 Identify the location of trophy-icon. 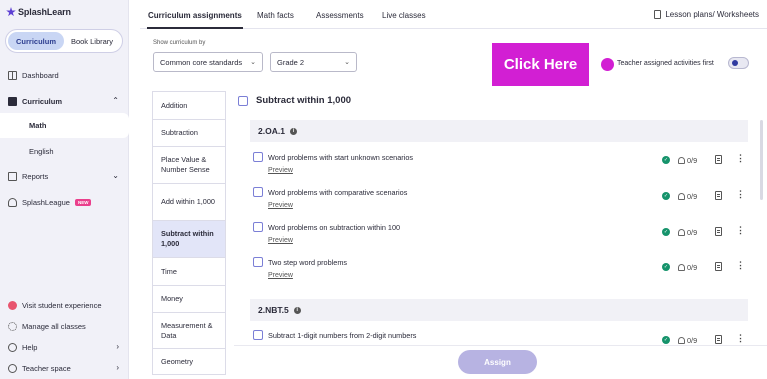
(12, 202).